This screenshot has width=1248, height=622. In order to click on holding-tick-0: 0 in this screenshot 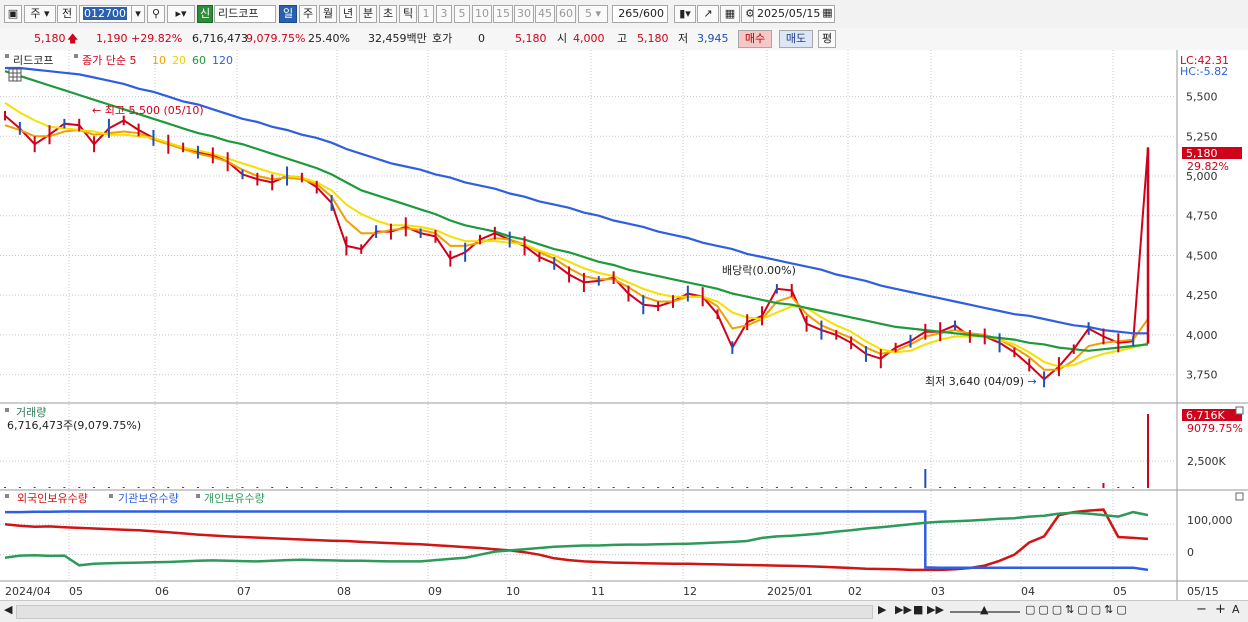, I will do `click(1190, 552)`.